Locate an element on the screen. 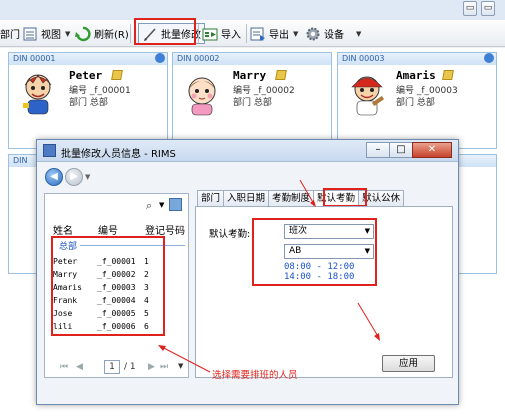 This screenshot has height=418, width=505. forward-icon: ▶ is located at coordinates (74, 177).